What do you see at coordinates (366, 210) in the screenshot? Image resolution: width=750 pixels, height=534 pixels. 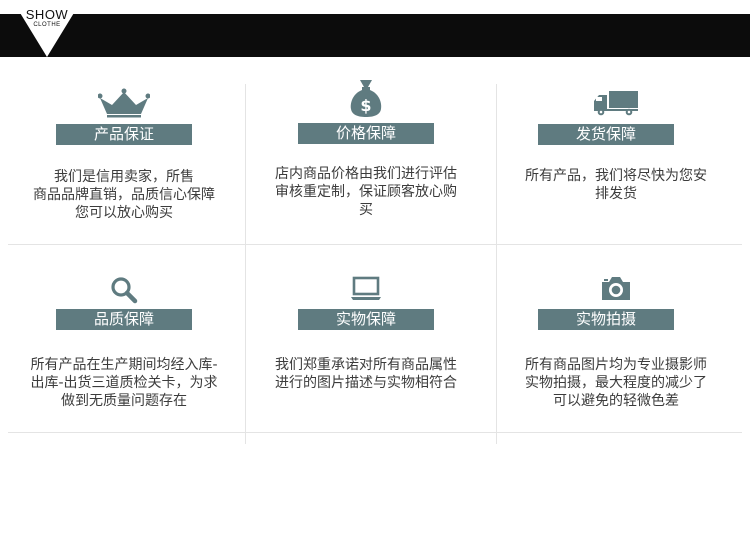 I see `desc-line: 买` at bounding box center [366, 210].